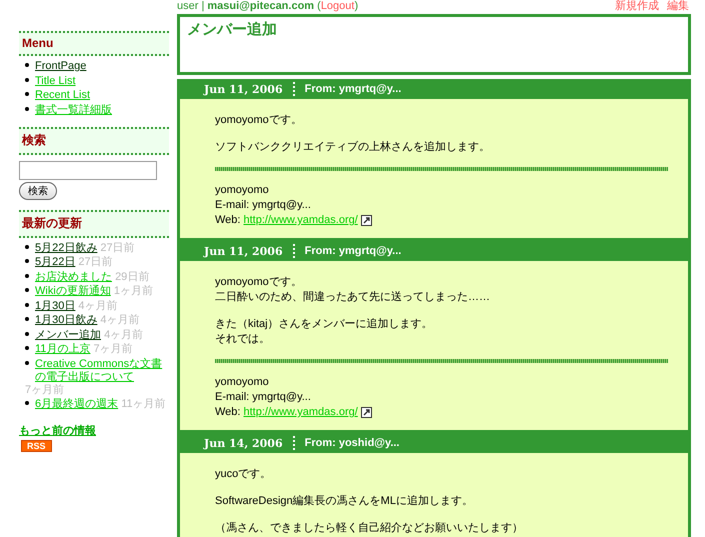  Describe the element at coordinates (36, 446) in the screenshot. I see `rss-badge: RSS` at that location.